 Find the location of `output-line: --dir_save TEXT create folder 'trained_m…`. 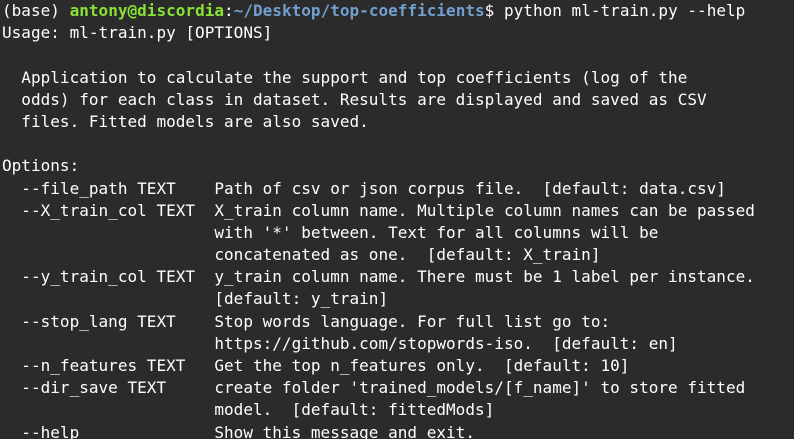

output-line: --dir_save TEXT create folder 'trained_m… is located at coordinates (374, 388).